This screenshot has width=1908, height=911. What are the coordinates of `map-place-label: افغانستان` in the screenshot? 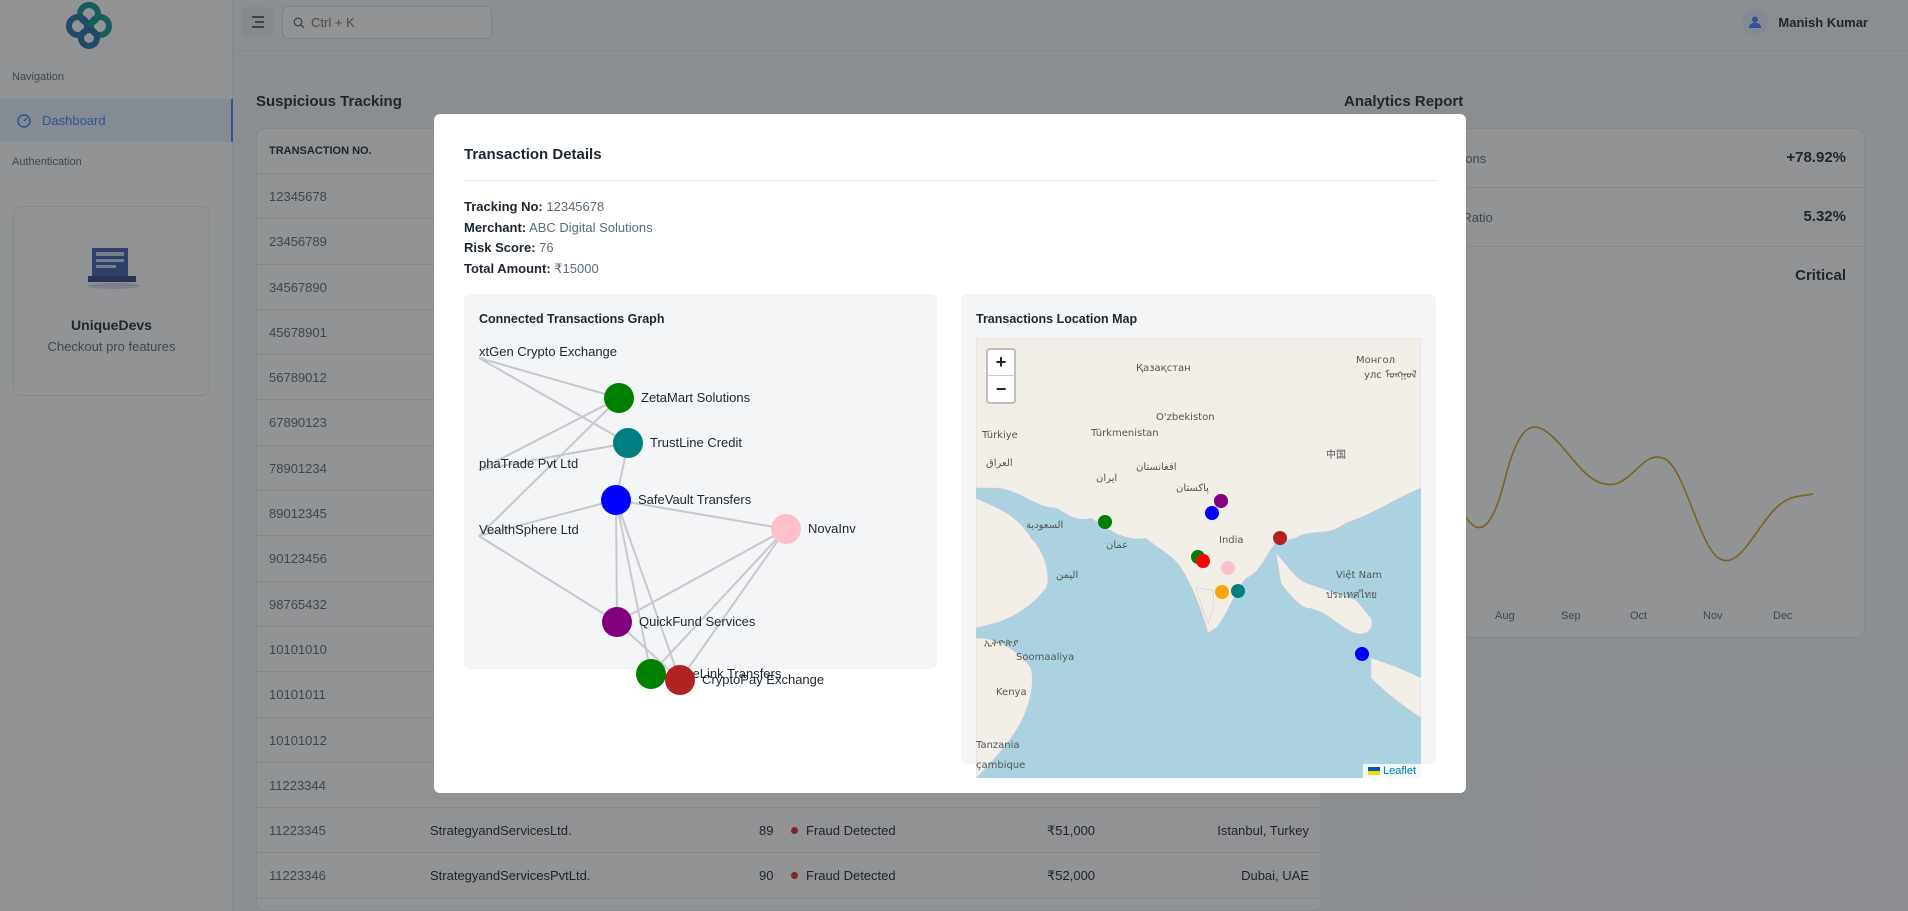 It's located at (1156, 467).